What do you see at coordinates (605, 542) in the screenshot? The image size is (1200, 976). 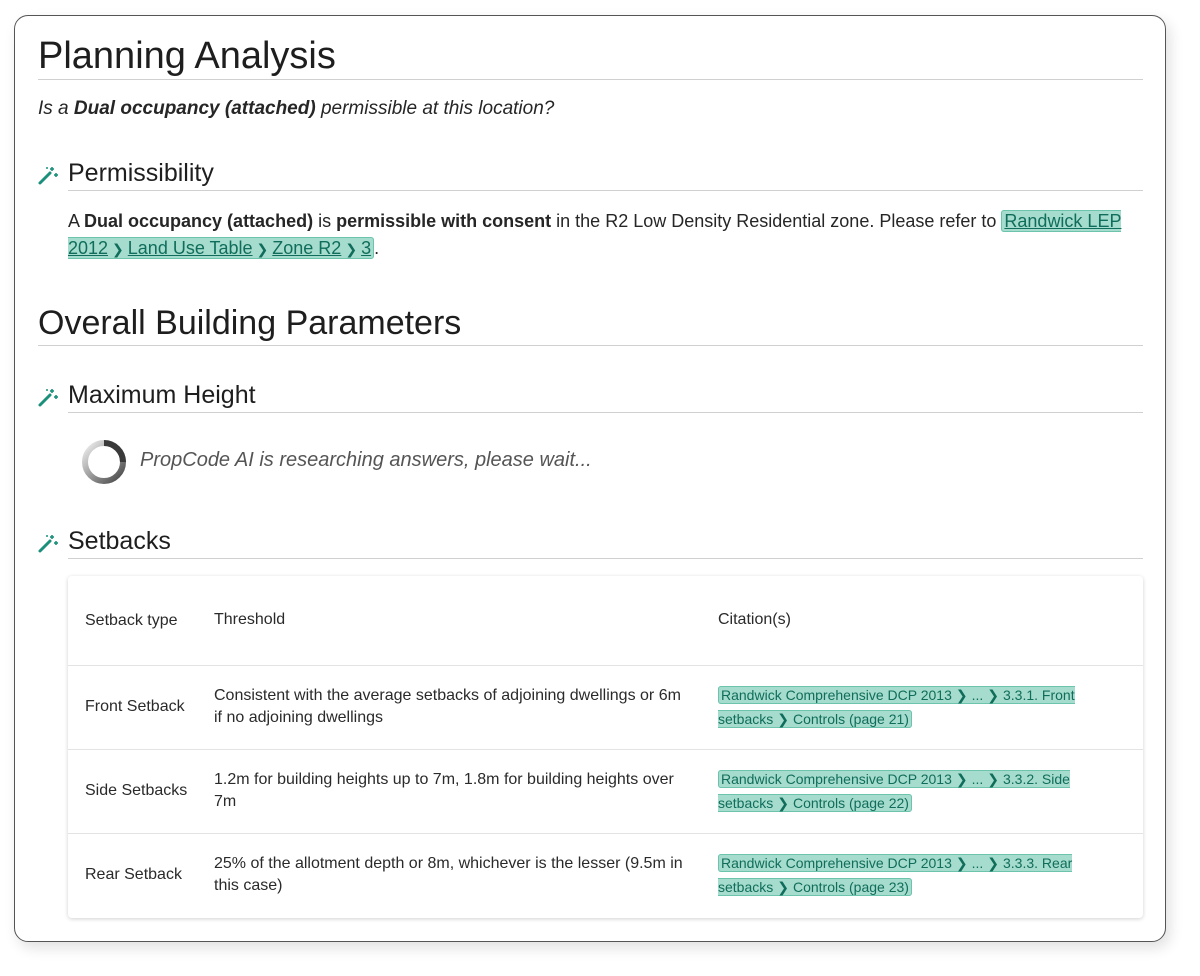 I see `setbacks-heading: Setbacks` at bounding box center [605, 542].